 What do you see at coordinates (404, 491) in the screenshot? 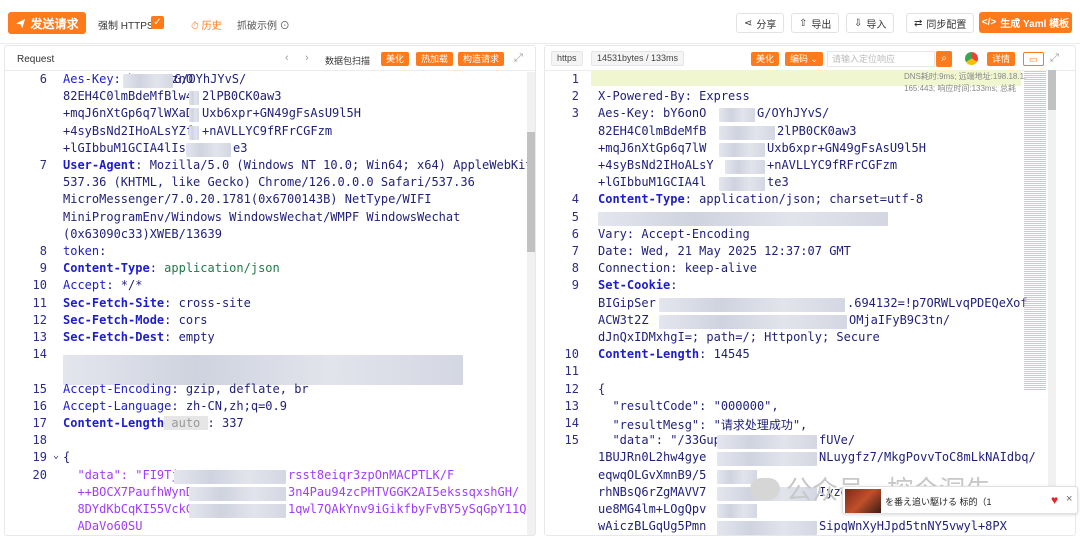
I see `code-token-tail: 3n4Pau94zcPHTVGGK2AI5ekssqxshGH/` at bounding box center [404, 491].